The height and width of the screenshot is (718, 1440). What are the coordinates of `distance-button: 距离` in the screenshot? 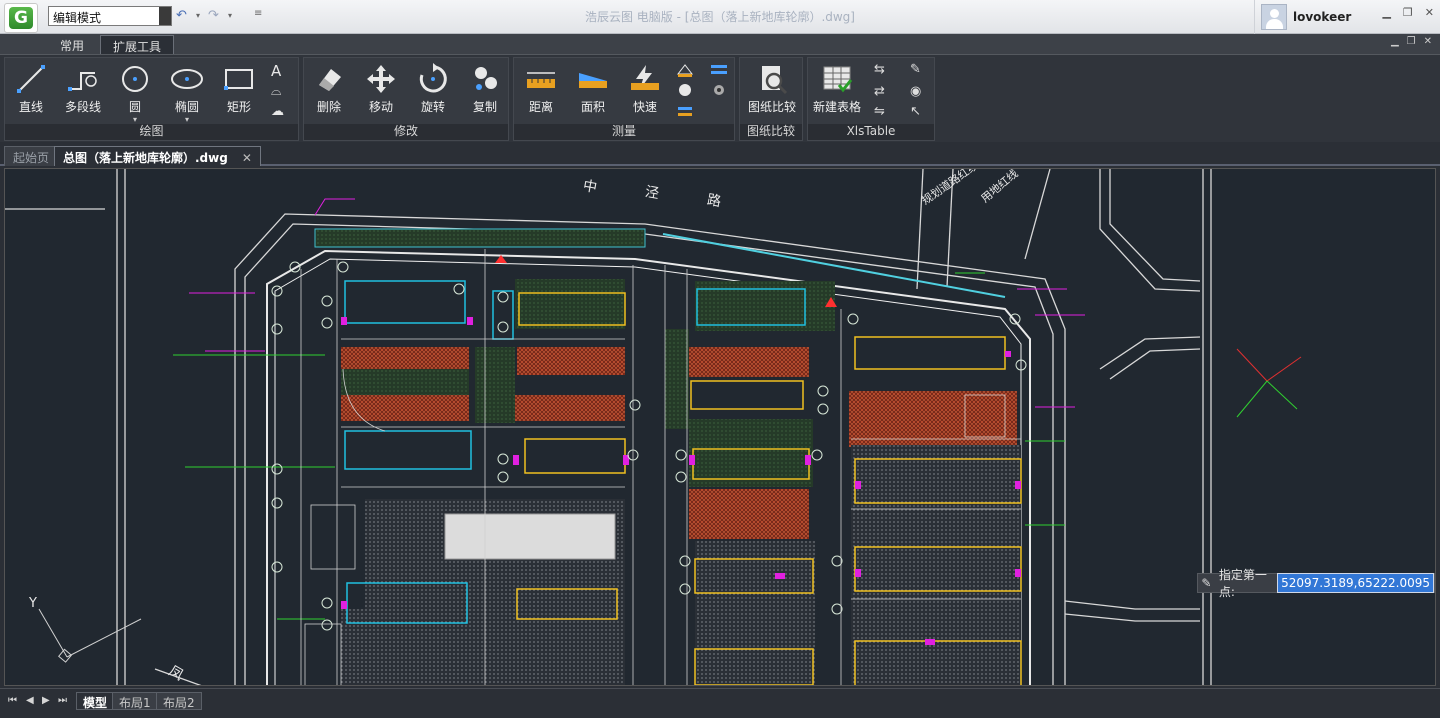 It's located at (541, 88).